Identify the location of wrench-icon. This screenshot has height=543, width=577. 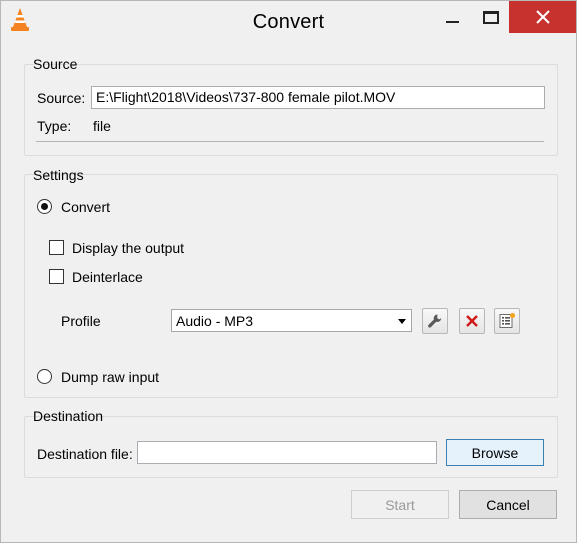
(435, 321).